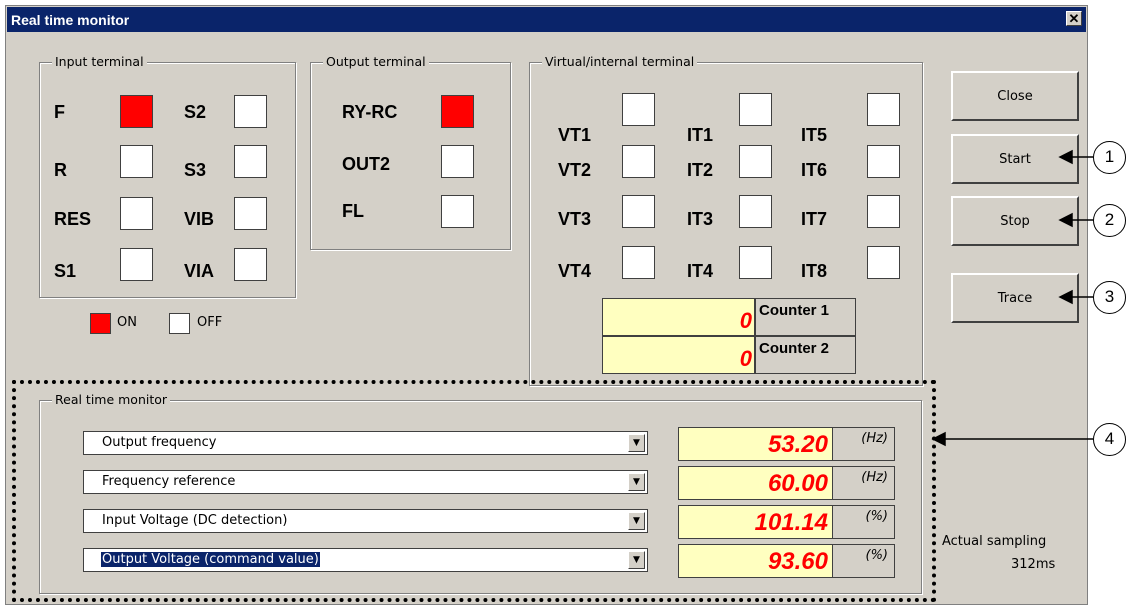 Image resolution: width=1132 pixels, height=607 pixels. I want to click on output-OUT2-label: OUT2, so click(366, 164).